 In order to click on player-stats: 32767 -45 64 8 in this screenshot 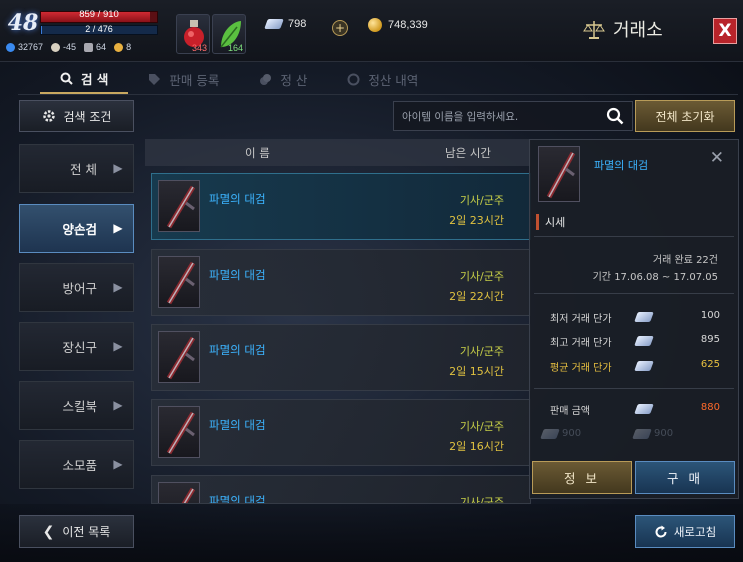, I will do `click(68, 47)`.